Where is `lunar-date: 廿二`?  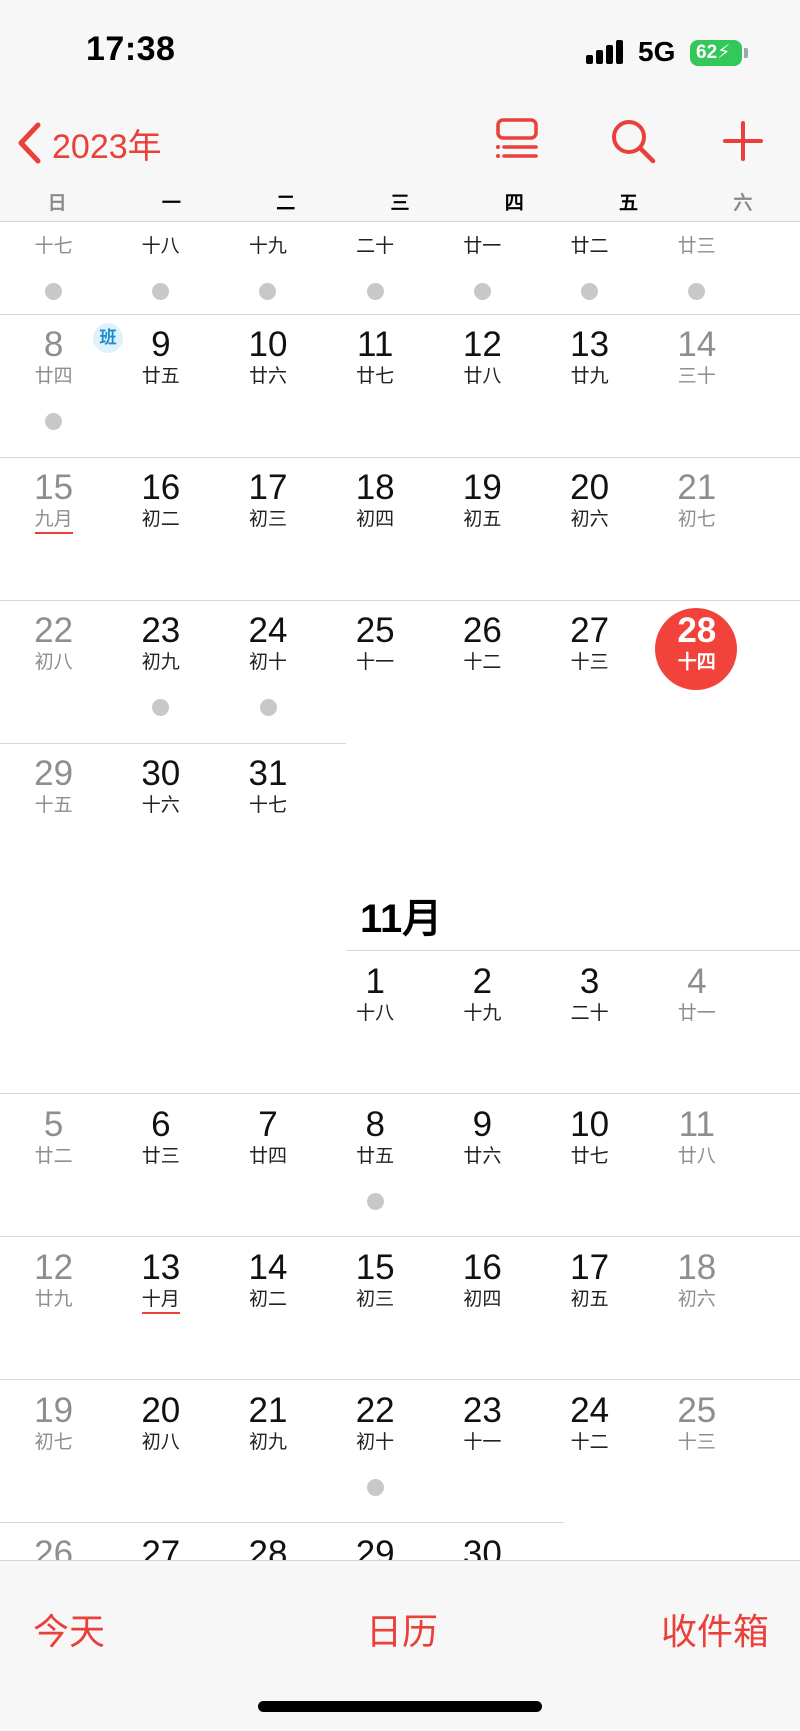
lunar-date: 廿二 is located at coordinates (53, 1156).